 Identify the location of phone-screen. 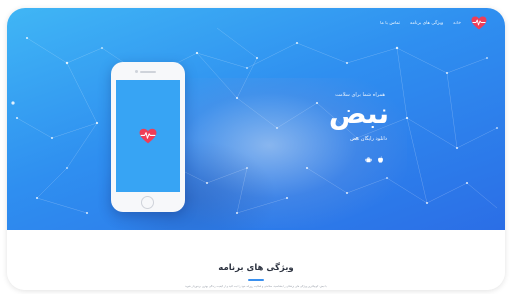
(148, 136).